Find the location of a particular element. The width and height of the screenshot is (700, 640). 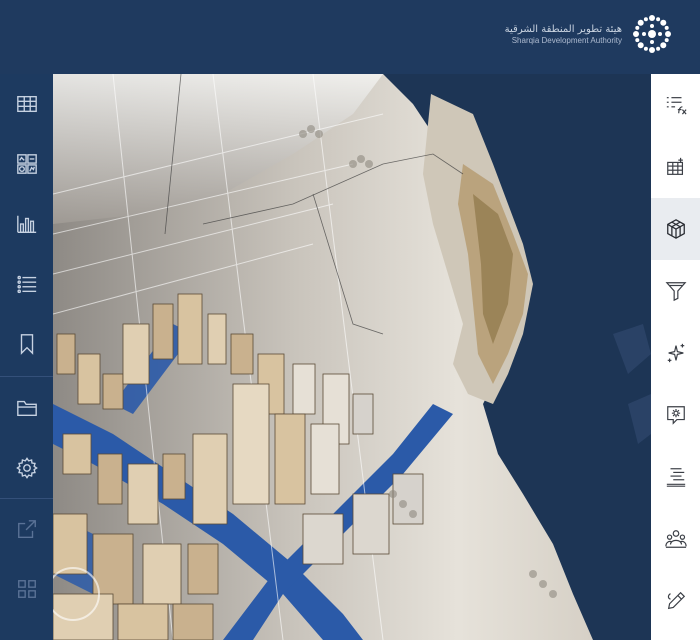

nav-table-button is located at coordinates (26, 104).